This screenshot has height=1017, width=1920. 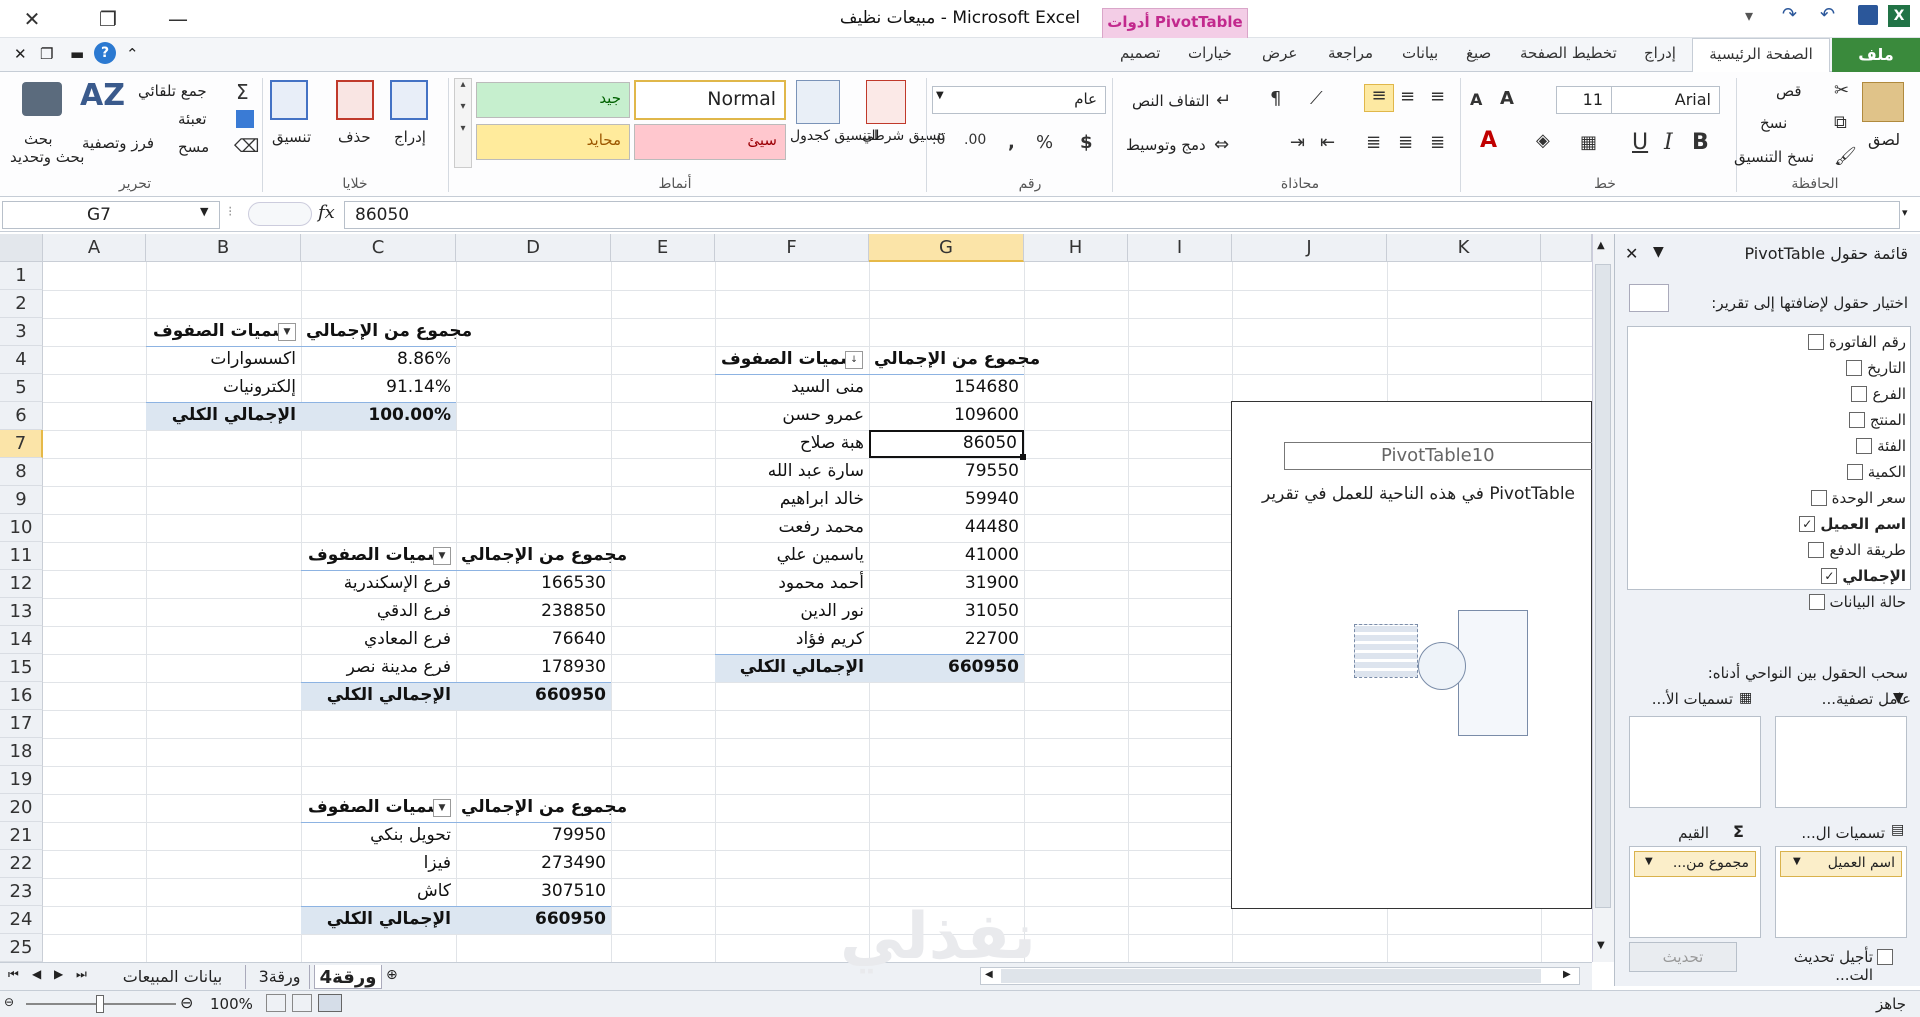 What do you see at coordinates (1845, 156) in the screenshot?
I see `brush-icon: 🖌` at bounding box center [1845, 156].